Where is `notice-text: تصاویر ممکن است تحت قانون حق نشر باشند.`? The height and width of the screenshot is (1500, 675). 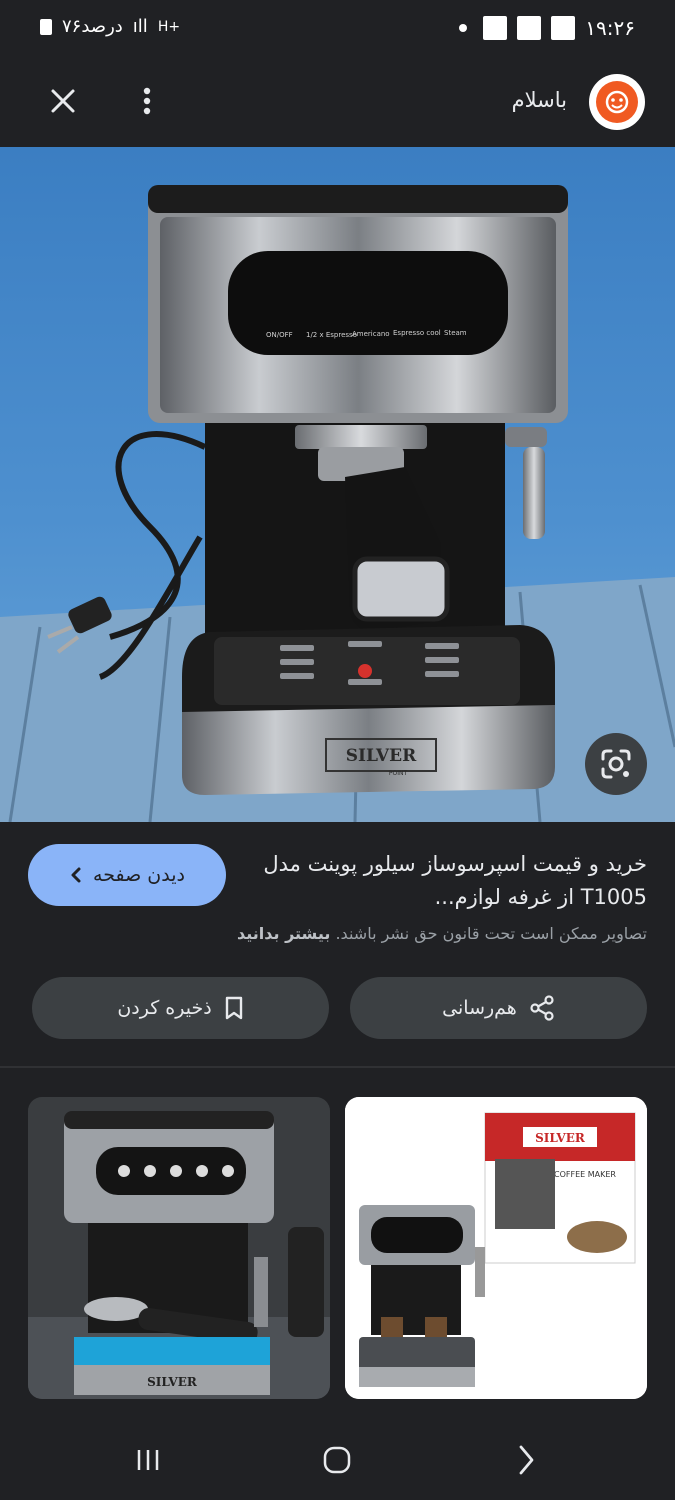
notice-text: تصاویر ممکن است تحت قانون حق نشر باشند. is located at coordinates (491, 933).